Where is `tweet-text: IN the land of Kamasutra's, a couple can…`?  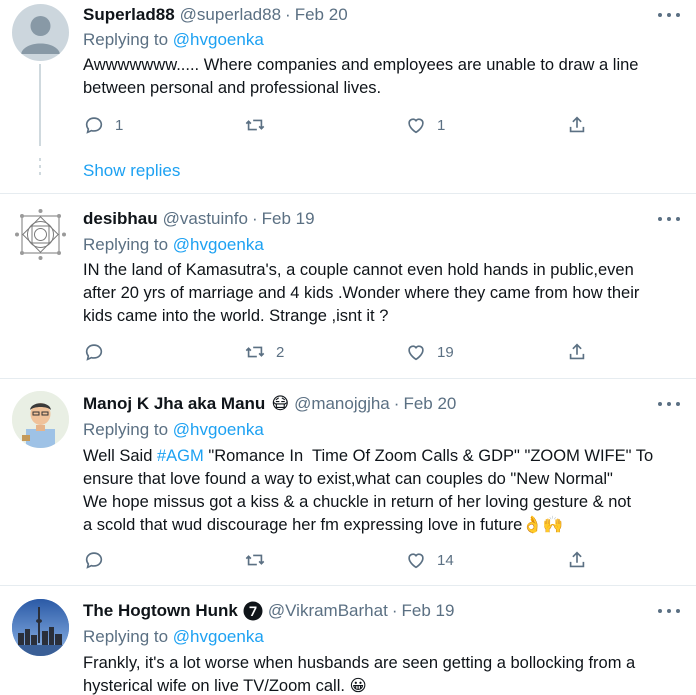
tweet-text: IN the land of Kamasutra's, a couple can… is located at coordinates (385, 293).